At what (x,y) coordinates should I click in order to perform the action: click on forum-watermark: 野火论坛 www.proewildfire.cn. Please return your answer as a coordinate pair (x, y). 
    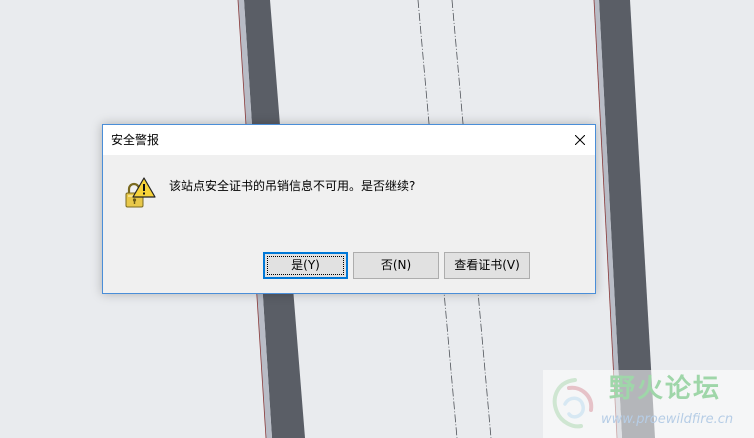
    Looking at the image, I should click on (648, 404).